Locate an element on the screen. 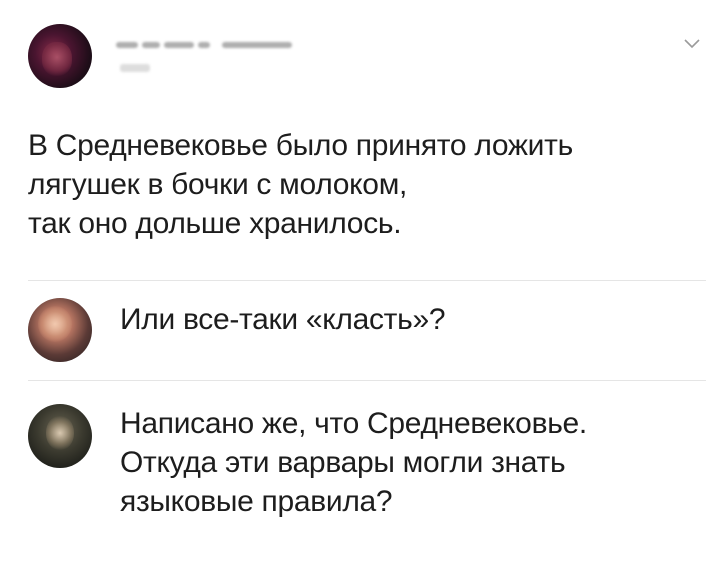 Image resolution: width=728 pixels, height=561 pixels. post-timestamp is located at coordinates (135, 68).